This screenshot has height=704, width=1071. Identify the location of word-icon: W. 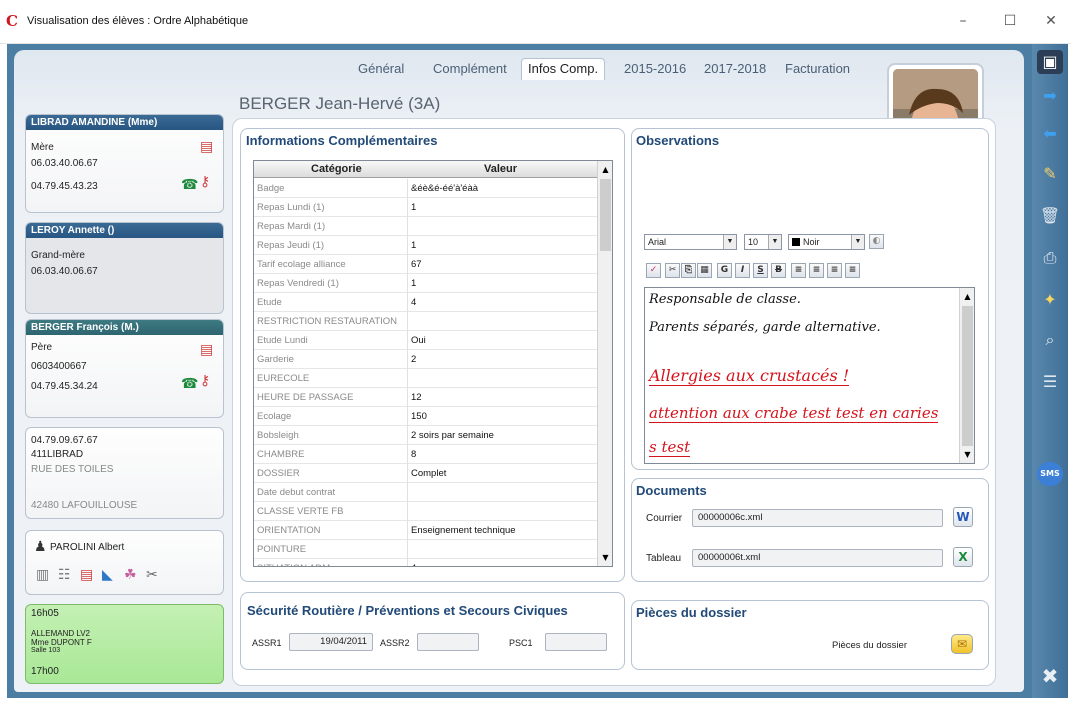
(963, 517).